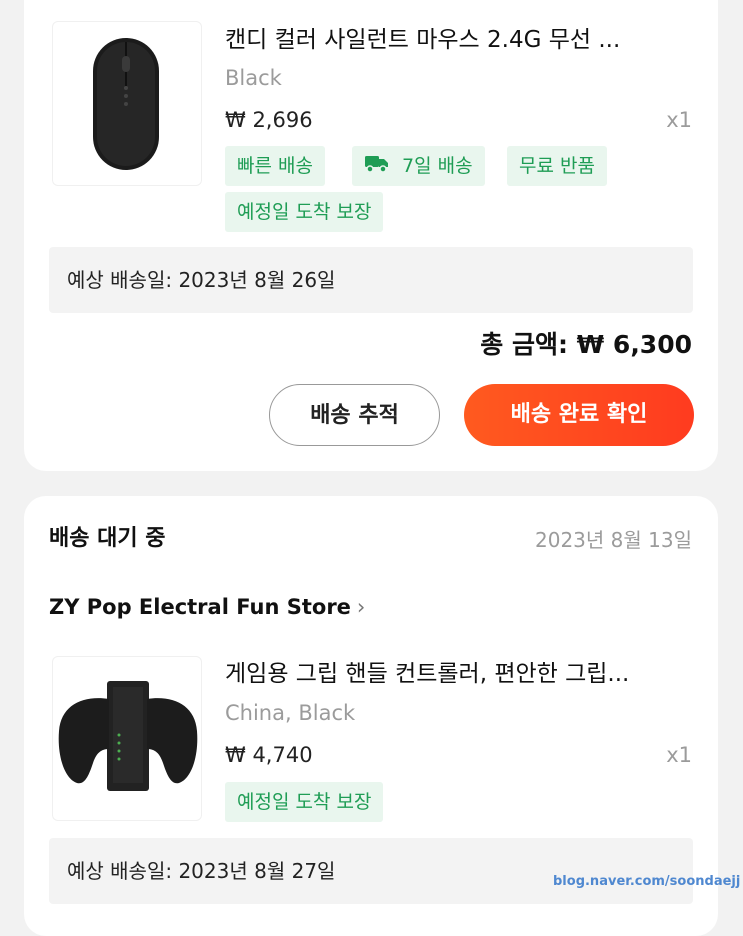  I want to click on truck-icon, so click(377, 167).